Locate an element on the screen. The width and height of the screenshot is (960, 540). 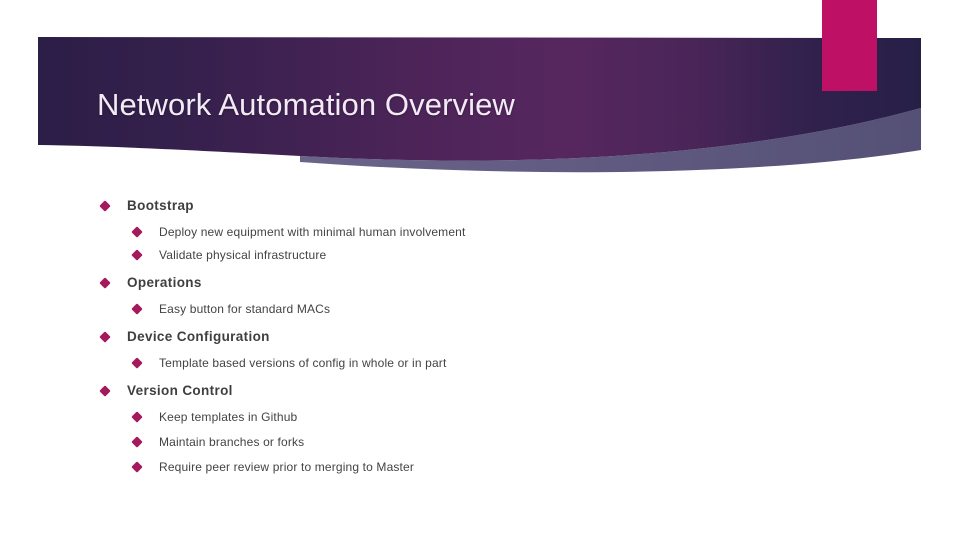
bullet-item-level1: Bootstrap is located at coordinates (480, 208).